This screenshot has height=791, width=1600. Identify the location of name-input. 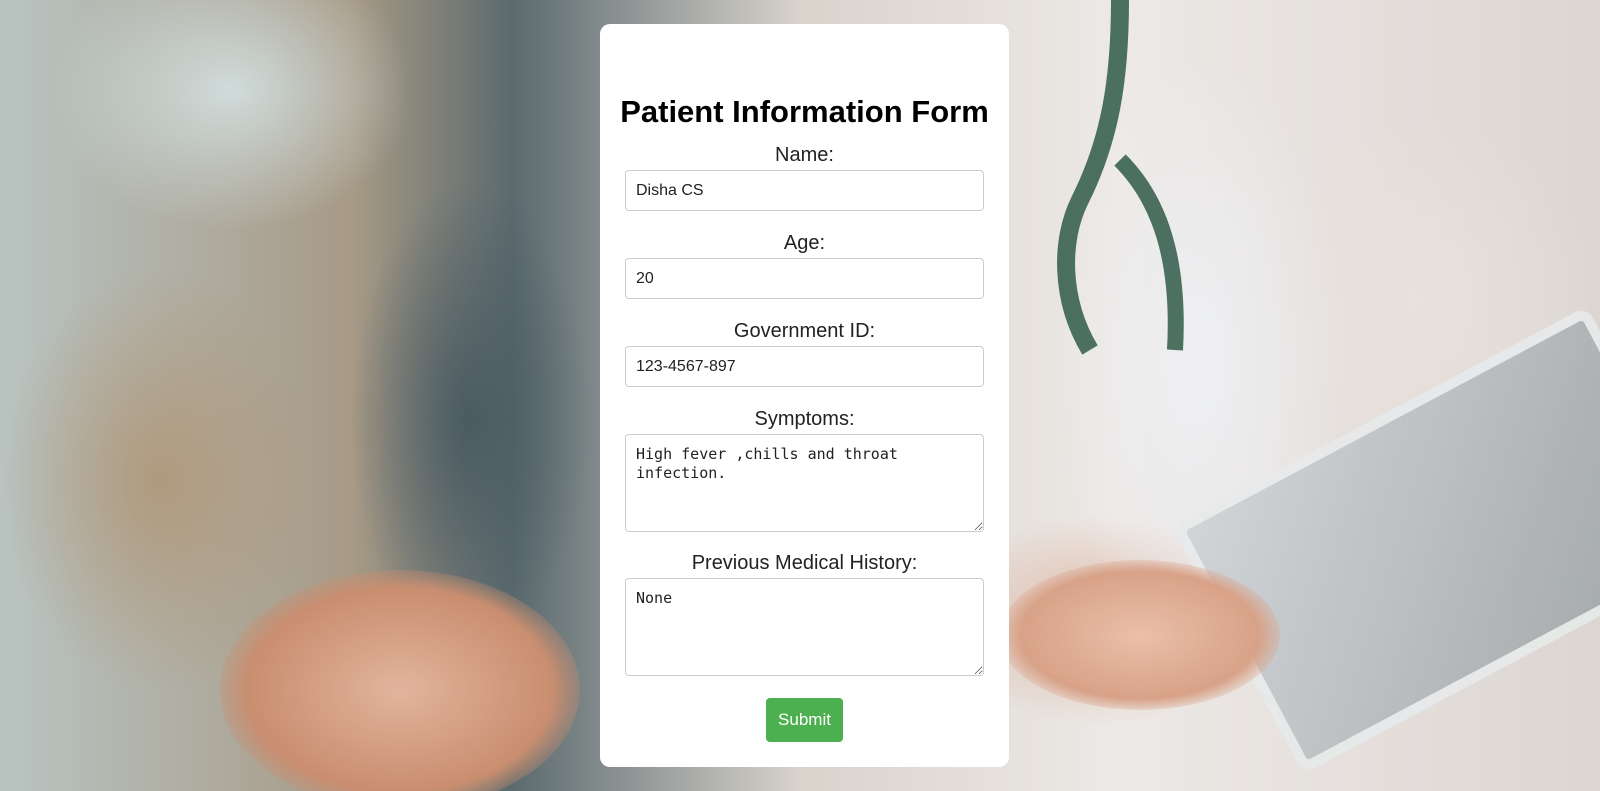
(804, 190).